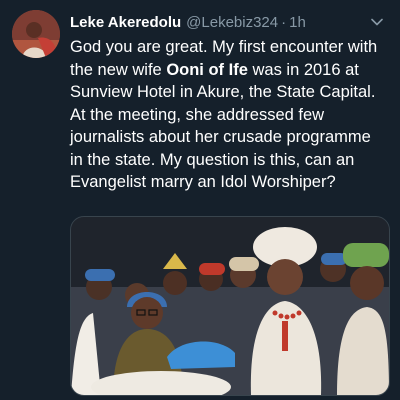 Image resolution: width=400 pixels, height=400 pixels. Describe the element at coordinates (125, 22) in the screenshot. I see `display-name: Leke Akeredolu` at that location.